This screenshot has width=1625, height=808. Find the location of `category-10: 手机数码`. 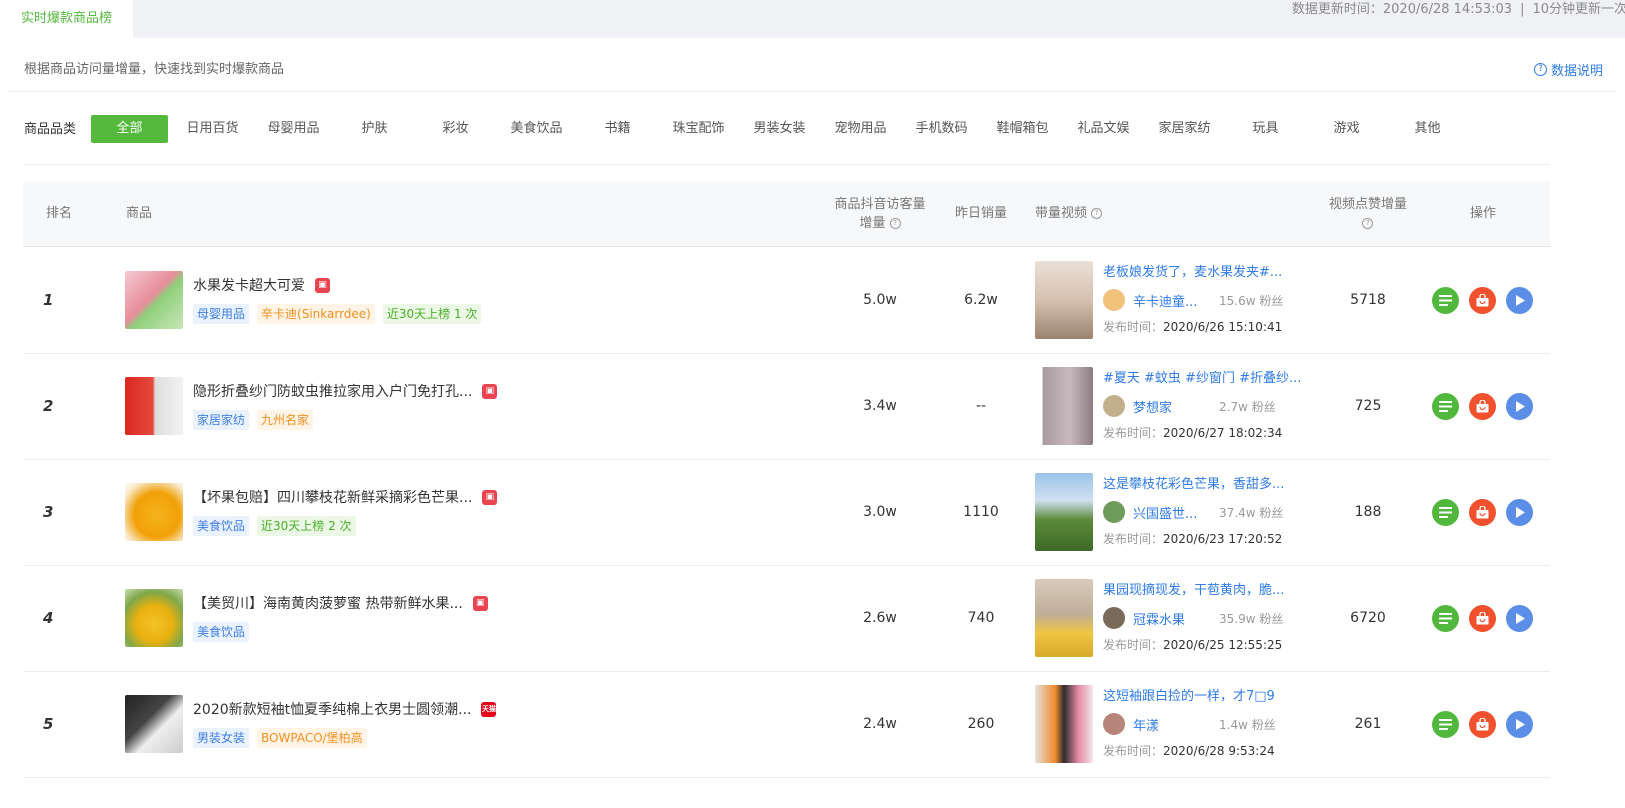

category-10: 手机数码 is located at coordinates (941, 129).